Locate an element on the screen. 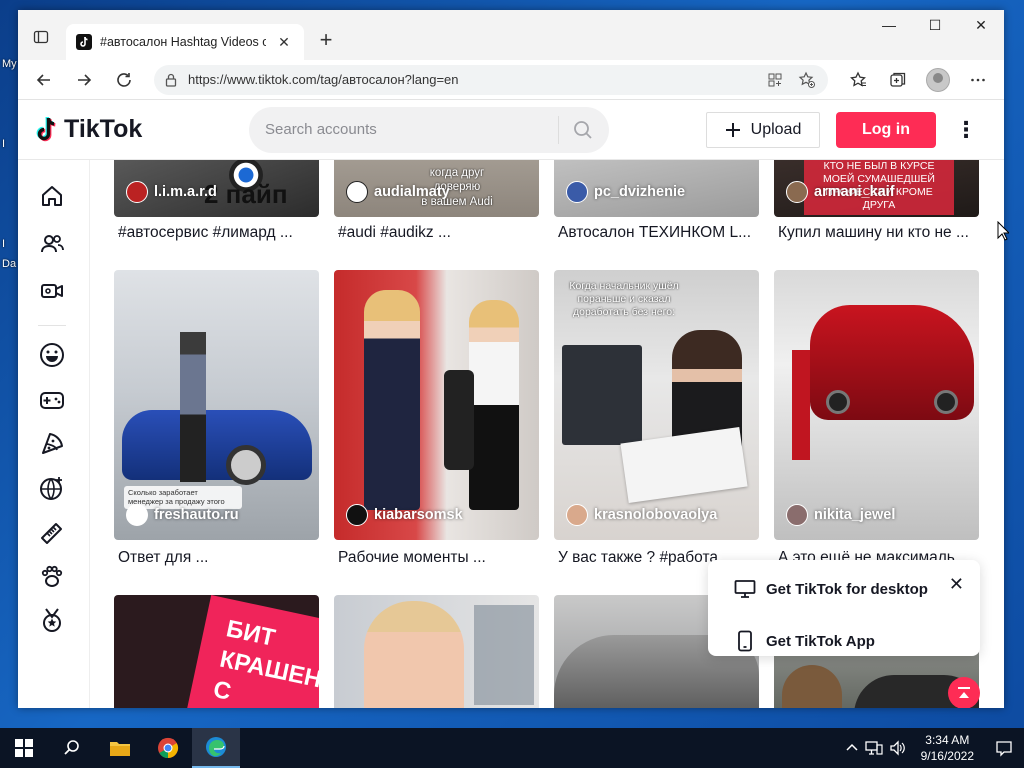 This screenshot has height=768, width=1024. minimize-button: — is located at coordinates (889, 25).